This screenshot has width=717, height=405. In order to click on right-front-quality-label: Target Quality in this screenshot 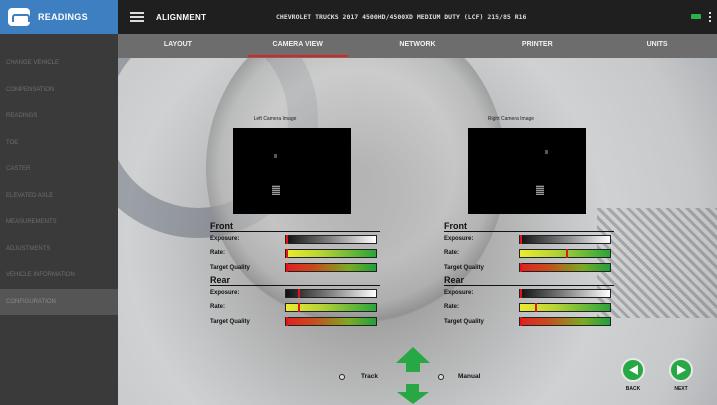, I will do `click(464, 267)`.